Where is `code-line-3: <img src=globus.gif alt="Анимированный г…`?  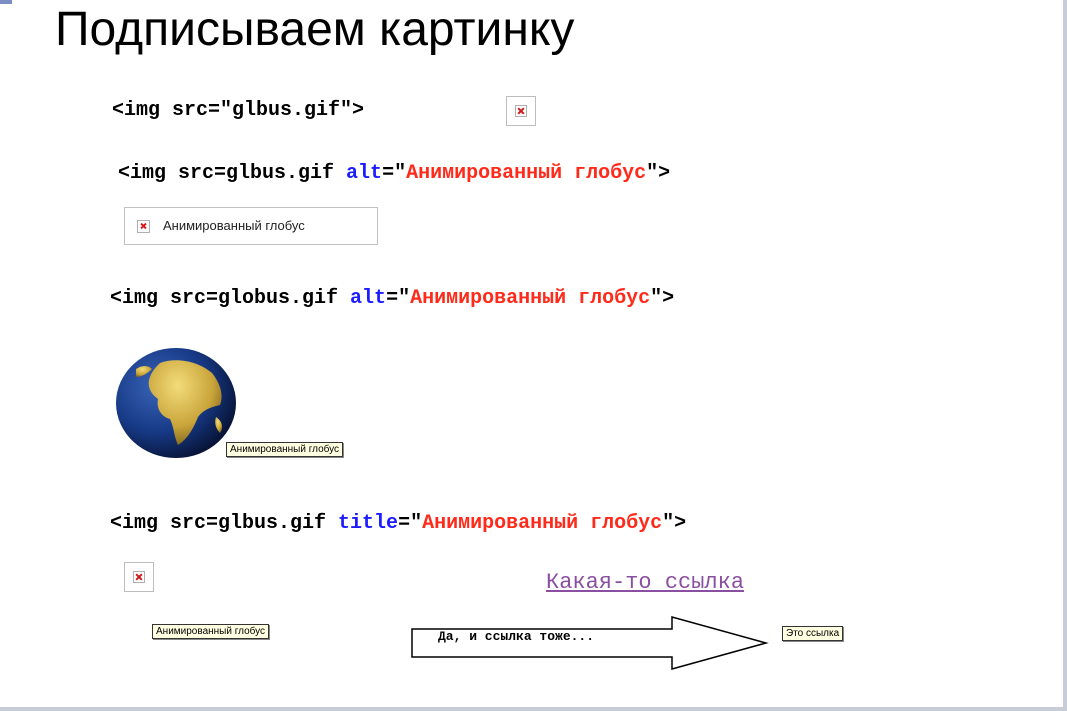 code-line-3: <img src=globus.gif alt="Анимированный г… is located at coordinates (392, 298).